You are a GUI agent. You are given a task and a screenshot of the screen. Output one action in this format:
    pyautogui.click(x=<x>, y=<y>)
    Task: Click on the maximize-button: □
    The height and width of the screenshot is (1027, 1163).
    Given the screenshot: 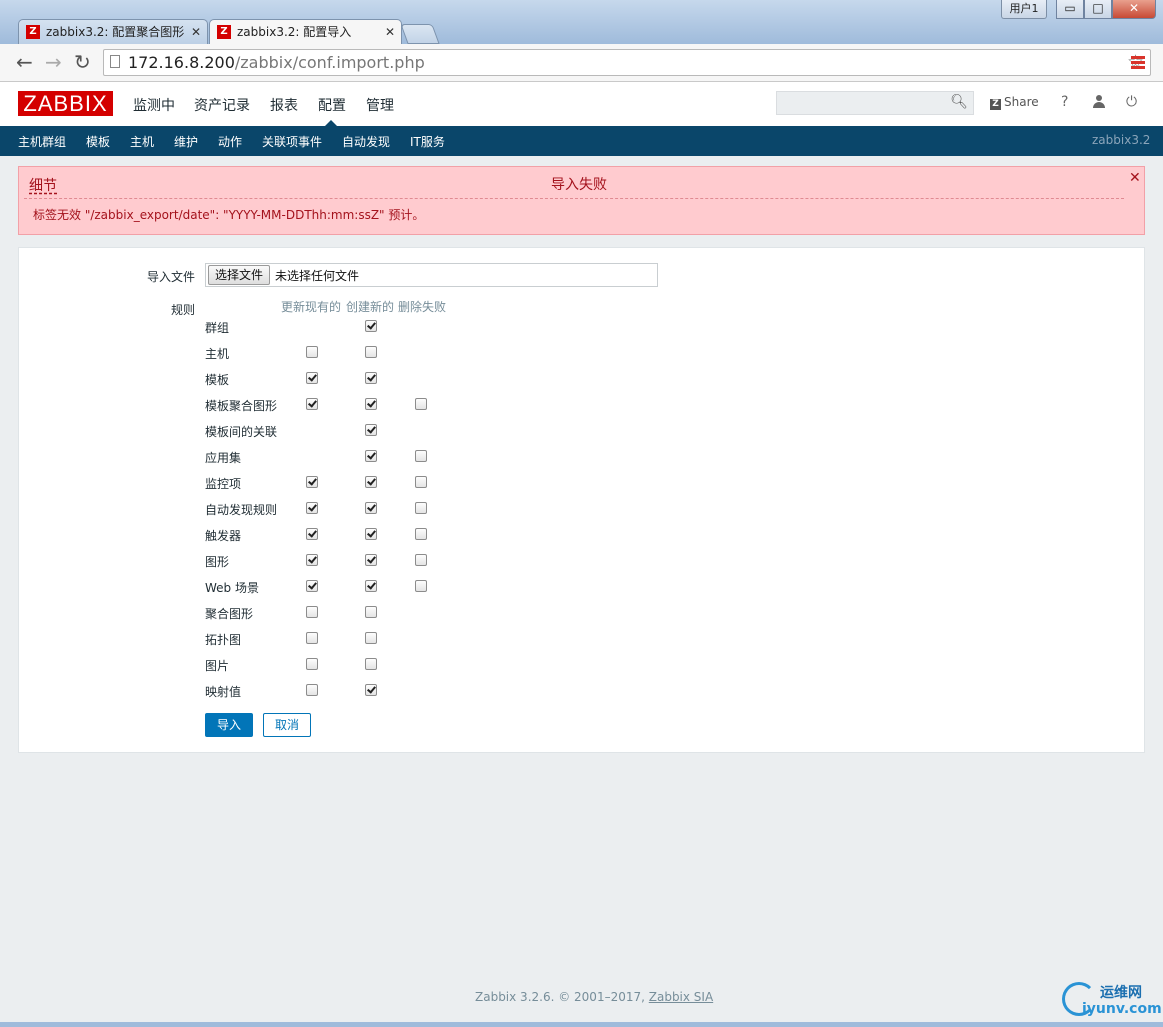 What is the action you would take?
    pyautogui.click(x=1098, y=9)
    